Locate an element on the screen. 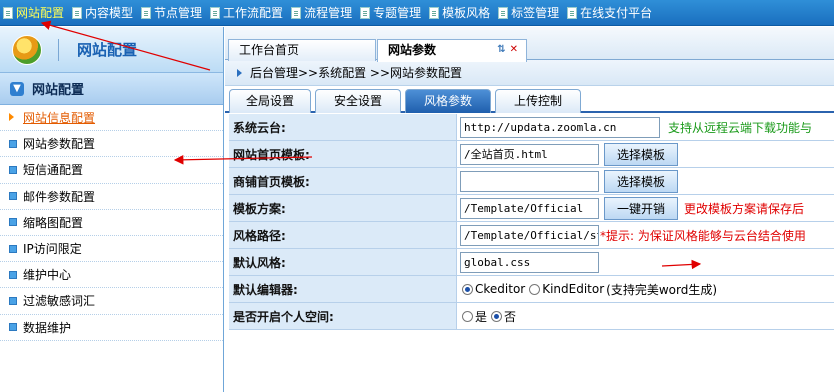 This screenshot has height=392, width=834. tab-label: 网站参数 is located at coordinates (412, 50).